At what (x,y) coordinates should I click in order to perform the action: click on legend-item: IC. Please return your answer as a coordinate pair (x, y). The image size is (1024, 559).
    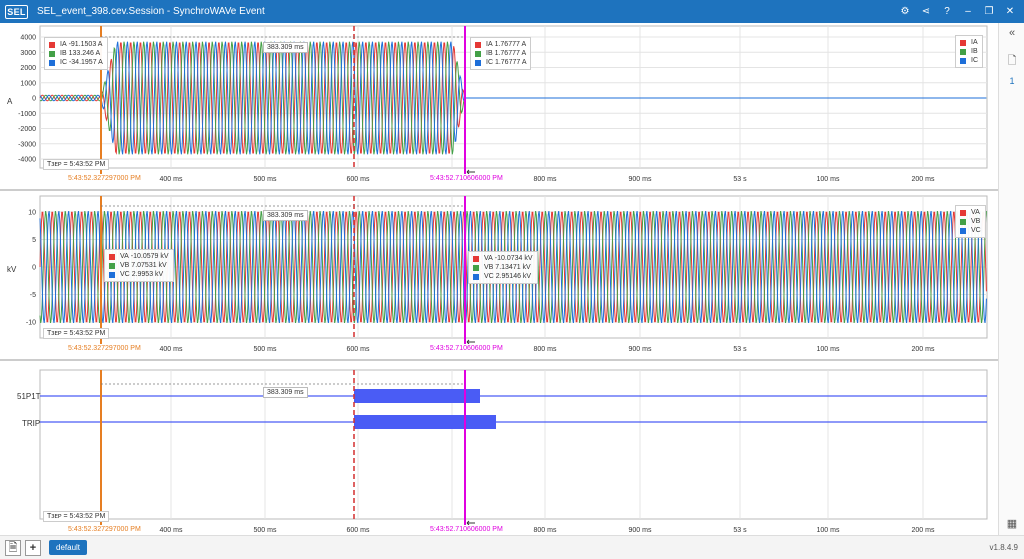
    Looking at the image, I should click on (969, 60).